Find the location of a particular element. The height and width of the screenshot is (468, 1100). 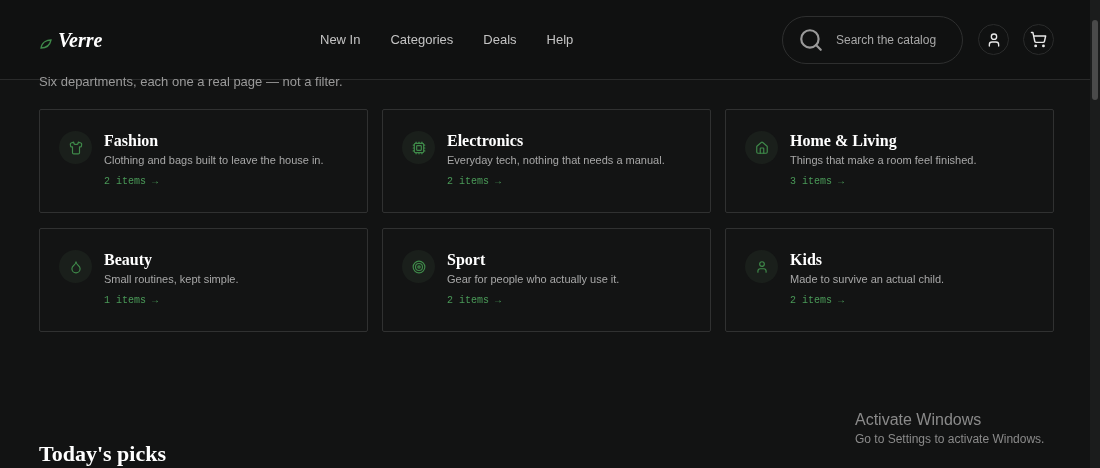

shirt-icon is located at coordinates (75, 147).